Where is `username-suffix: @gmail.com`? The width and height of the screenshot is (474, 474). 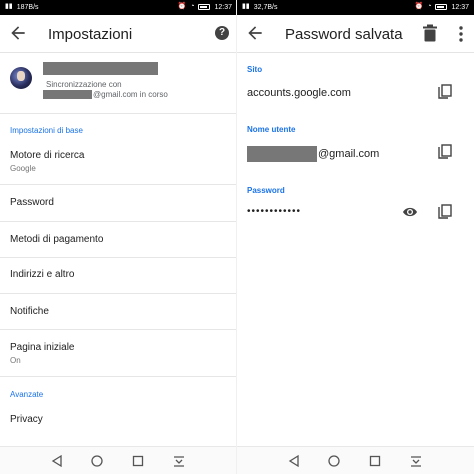 username-suffix: @gmail.com is located at coordinates (349, 154).